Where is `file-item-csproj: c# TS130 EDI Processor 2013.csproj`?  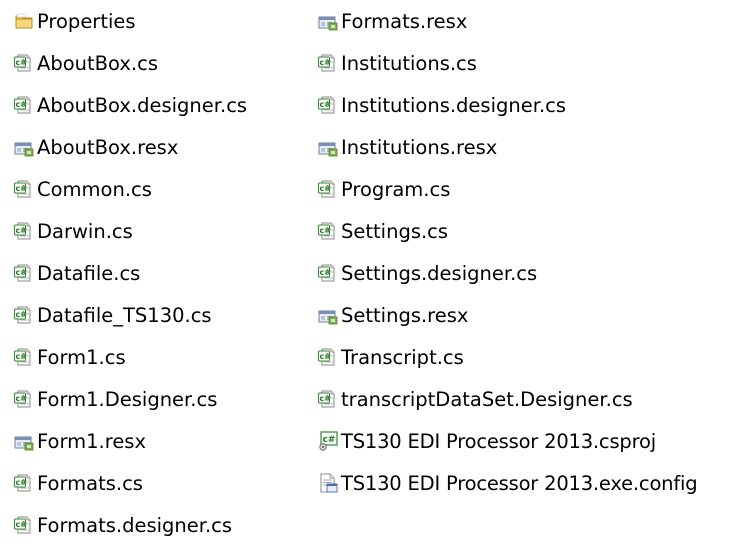 file-item-csproj: c# TS130 EDI Processor 2013.csproj is located at coordinates (507, 441).